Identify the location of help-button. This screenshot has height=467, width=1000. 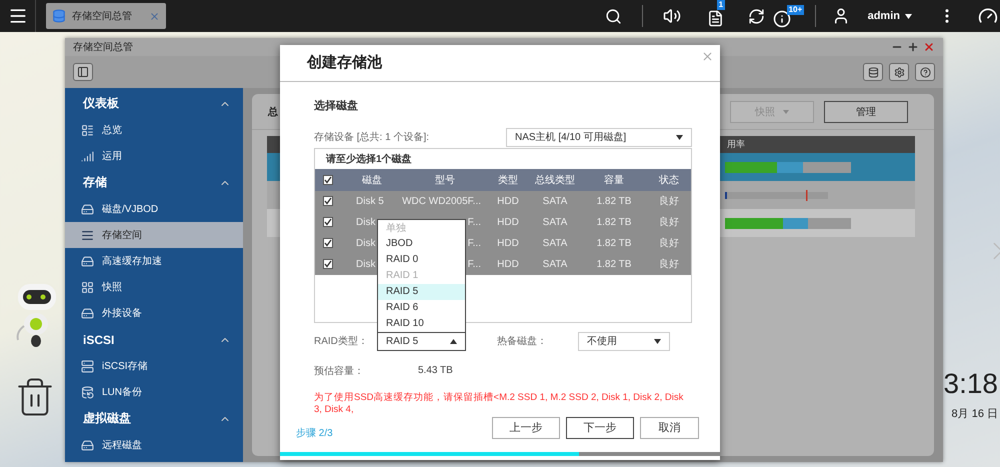
(925, 72).